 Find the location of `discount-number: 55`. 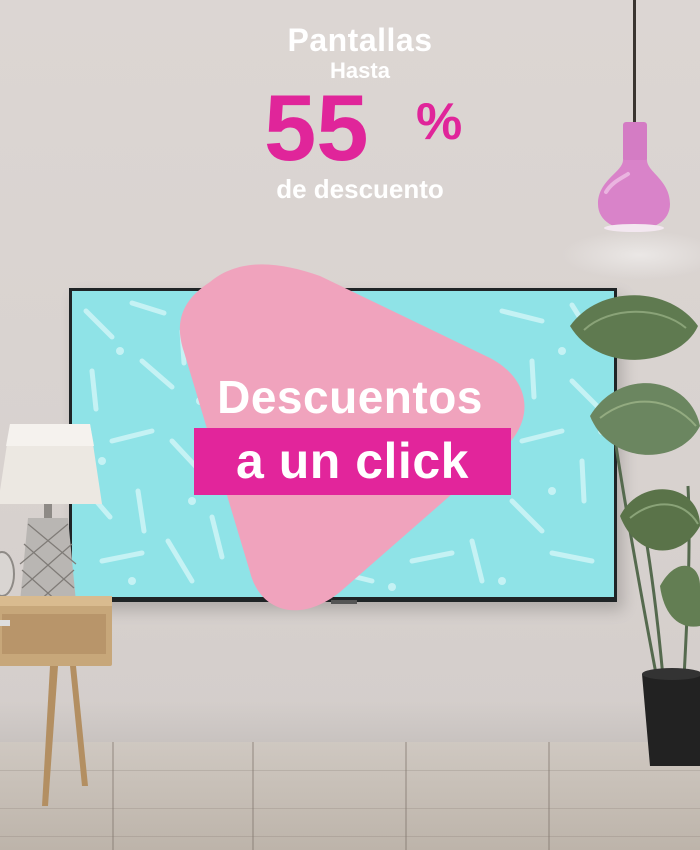

discount-number: 55 is located at coordinates (316, 127).